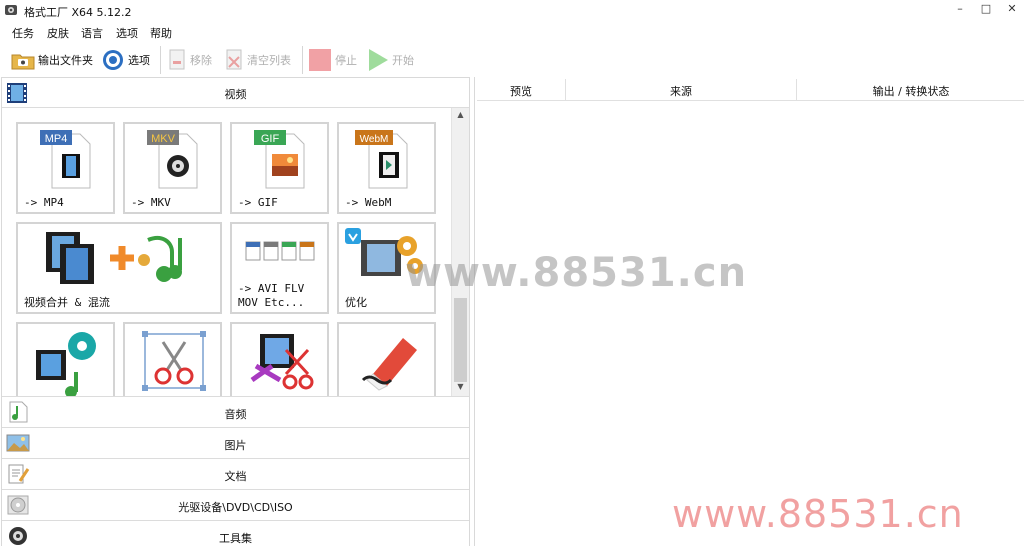 This screenshot has height=546, width=1024. Describe the element at coordinates (282, 362) in the screenshot. I see `quick-clip-icon` at that location.